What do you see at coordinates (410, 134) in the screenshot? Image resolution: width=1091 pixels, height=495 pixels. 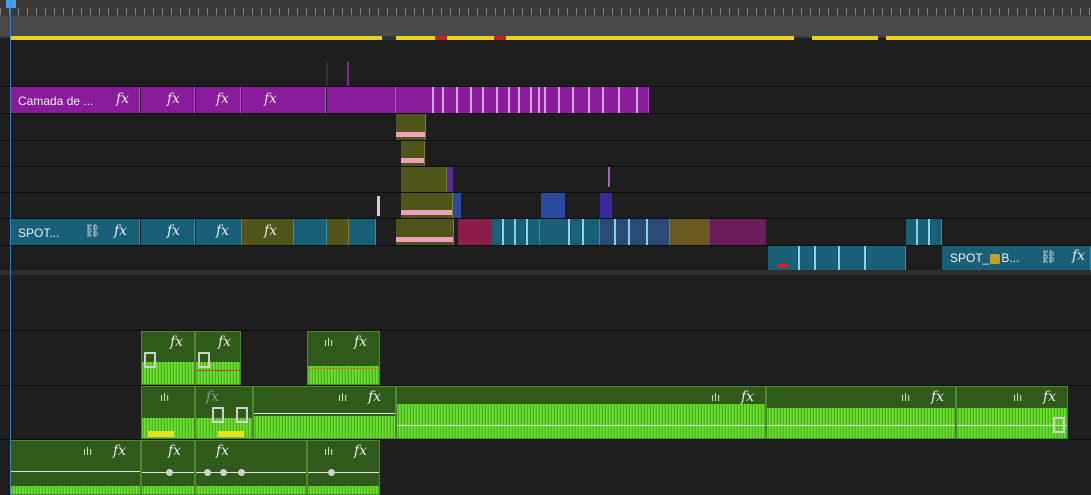 I see `clip-bar` at bounding box center [410, 134].